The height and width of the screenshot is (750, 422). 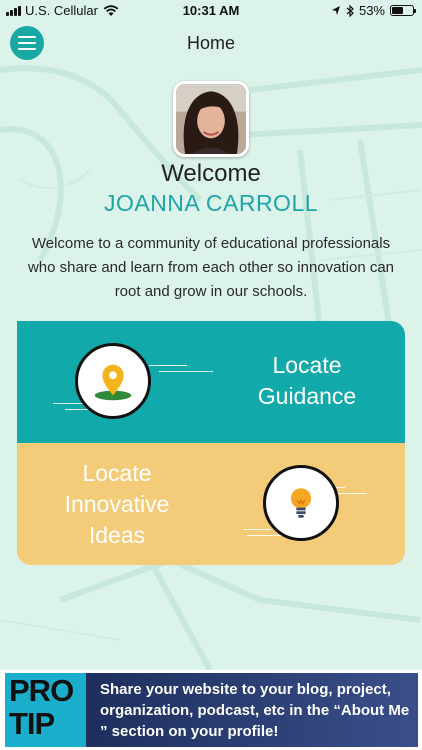 I want to click on locate-ideas-card: Locate Innovative Ideas, so click(x=211, y=504).